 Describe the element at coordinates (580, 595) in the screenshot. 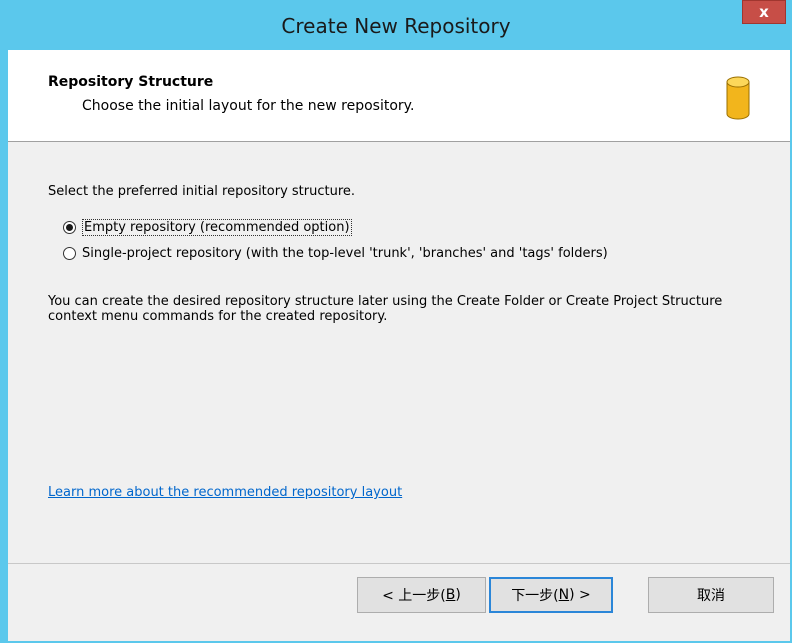

I see `next-button-suffix: ) >` at that location.